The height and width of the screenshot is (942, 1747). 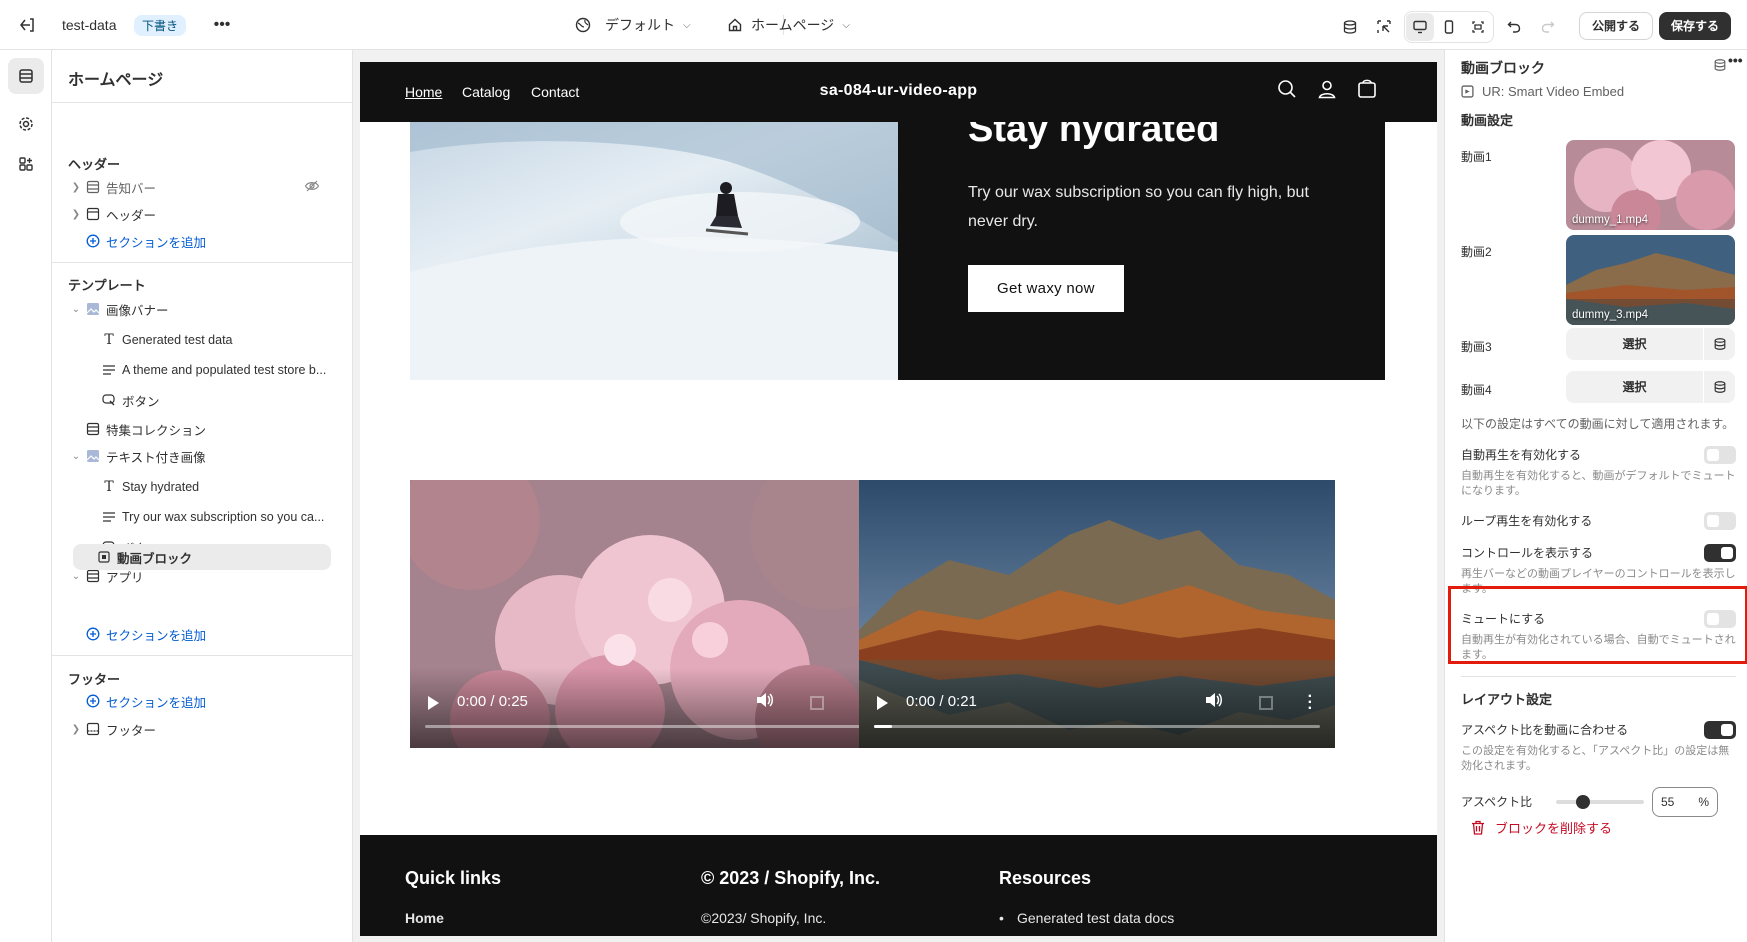 I want to click on undo-icon, so click(x=1514, y=27).